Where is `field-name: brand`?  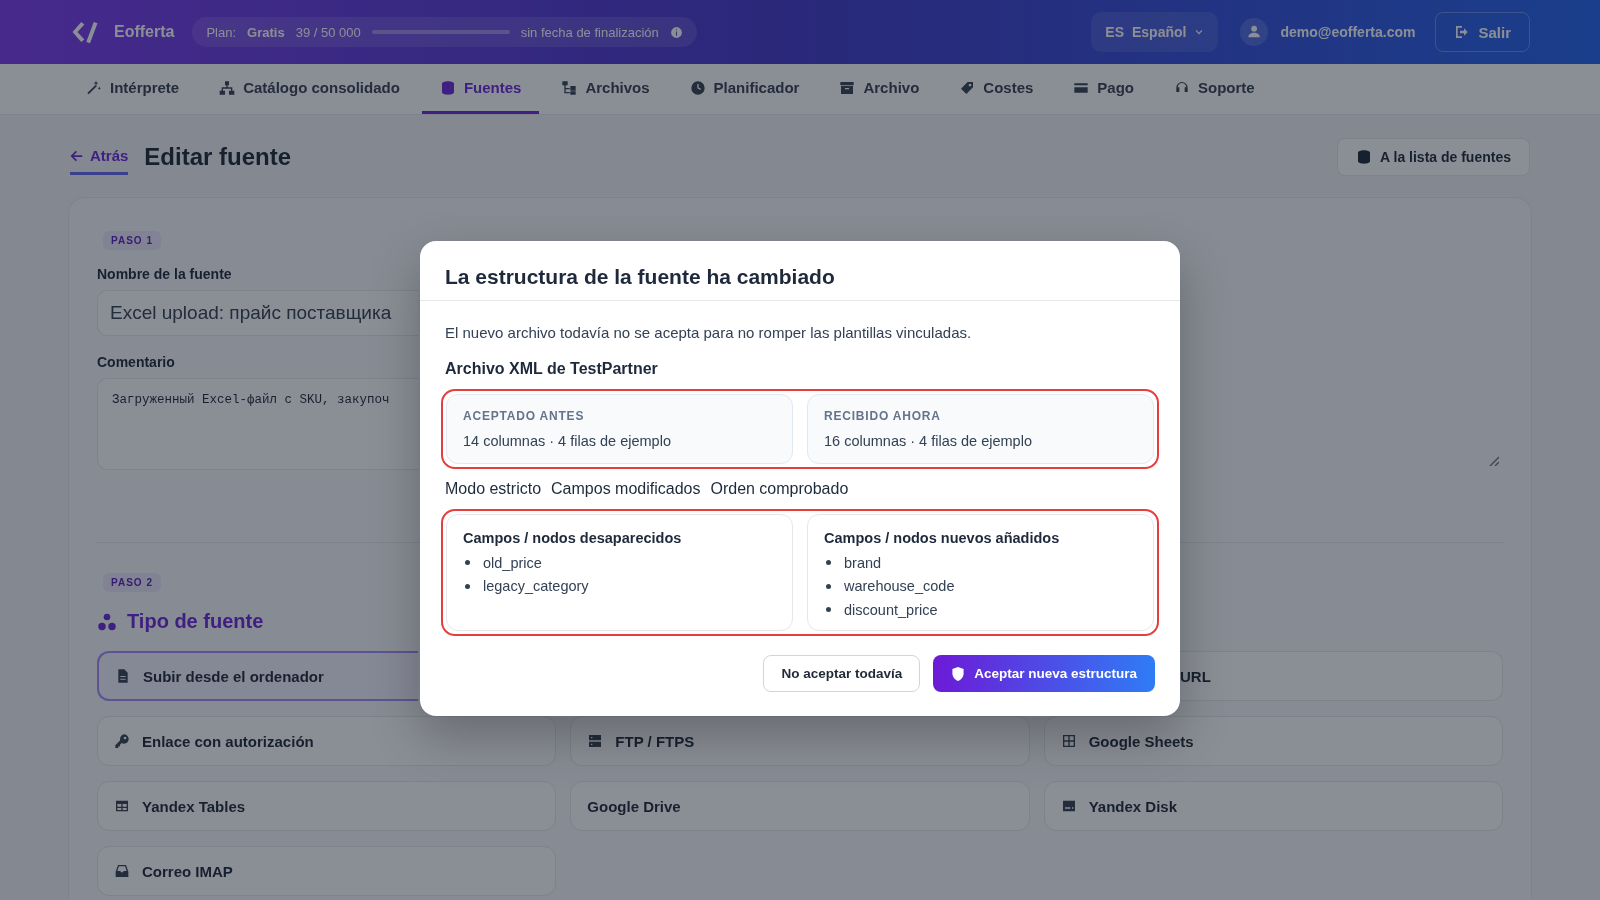 field-name: brand is located at coordinates (863, 562).